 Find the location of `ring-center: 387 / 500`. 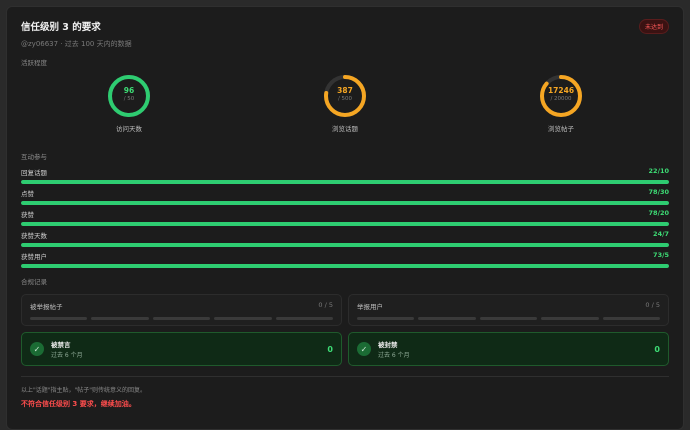

ring-center: 387 / 500 is located at coordinates (345, 94).